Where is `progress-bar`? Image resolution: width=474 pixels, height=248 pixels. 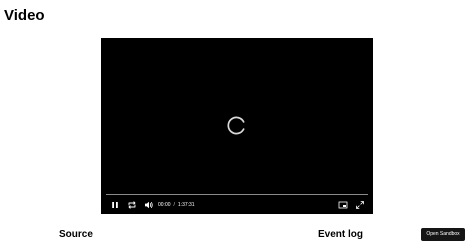 progress-bar is located at coordinates (237, 194).